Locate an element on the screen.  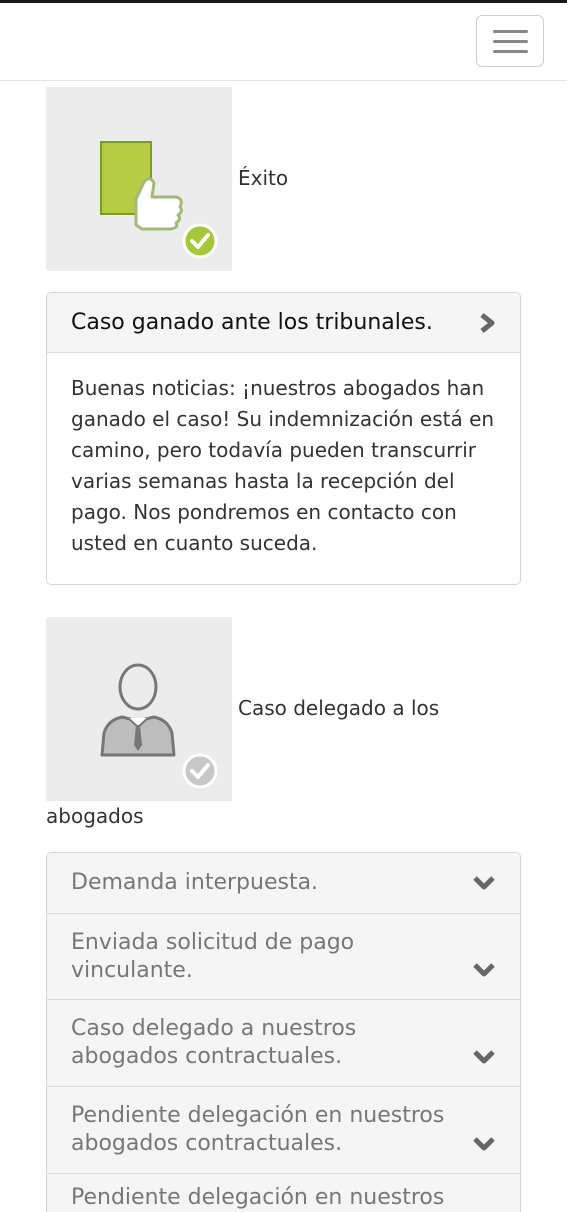
hamburger-menu-button is located at coordinates (510, 41).